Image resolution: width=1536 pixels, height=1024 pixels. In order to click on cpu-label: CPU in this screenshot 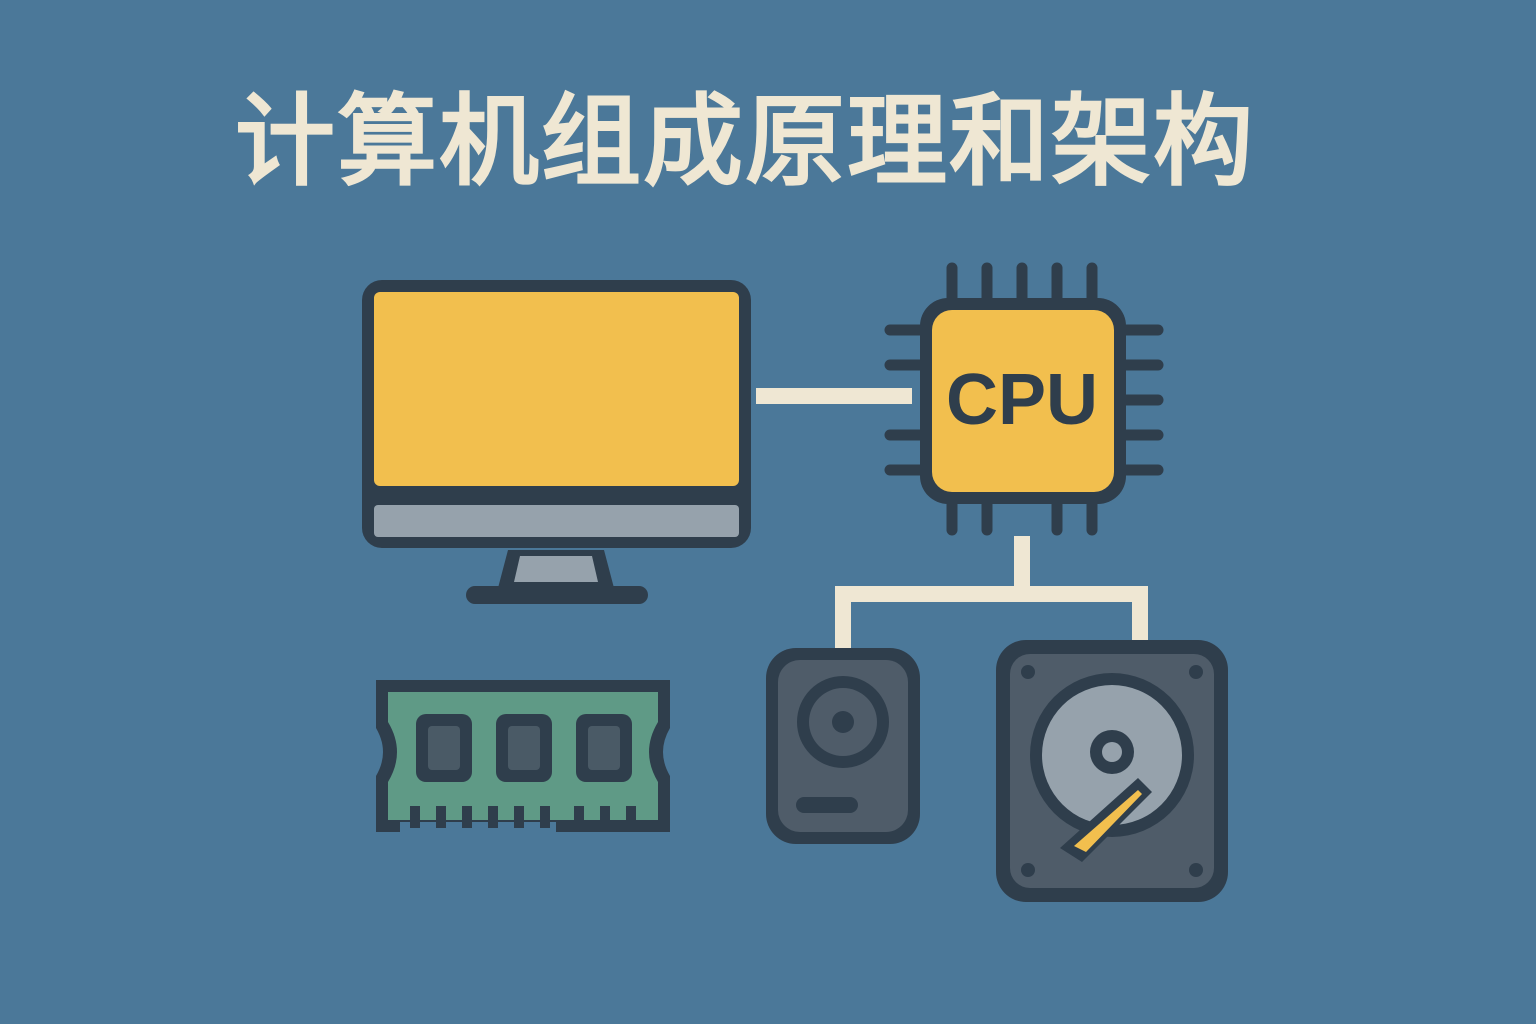, I will do `click(1022, 400)`.